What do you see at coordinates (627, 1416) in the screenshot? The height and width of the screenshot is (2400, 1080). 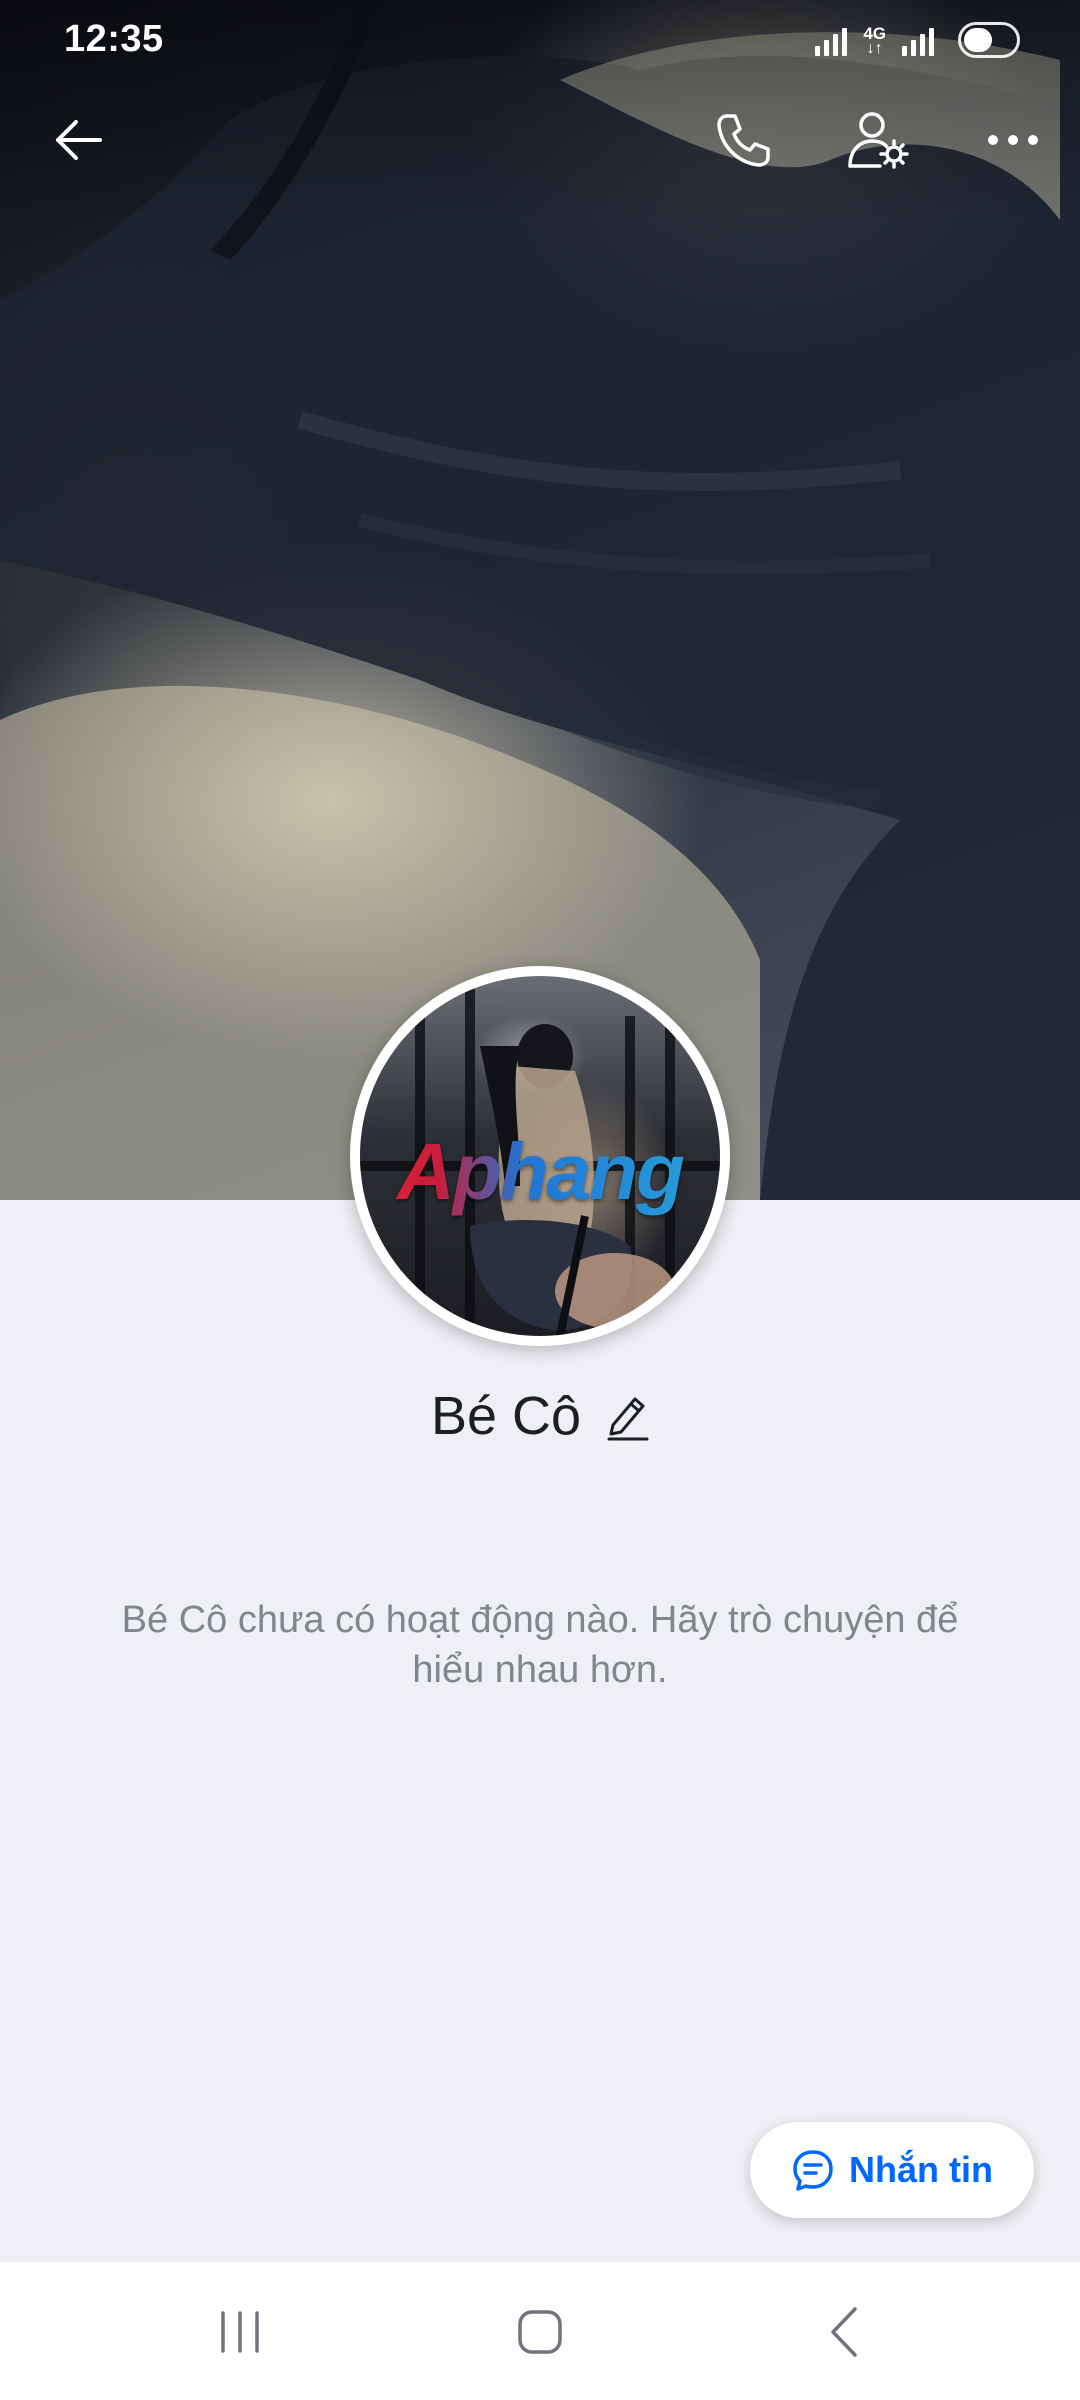 I see `pencil-icon` at bounding box center [627, 1416].